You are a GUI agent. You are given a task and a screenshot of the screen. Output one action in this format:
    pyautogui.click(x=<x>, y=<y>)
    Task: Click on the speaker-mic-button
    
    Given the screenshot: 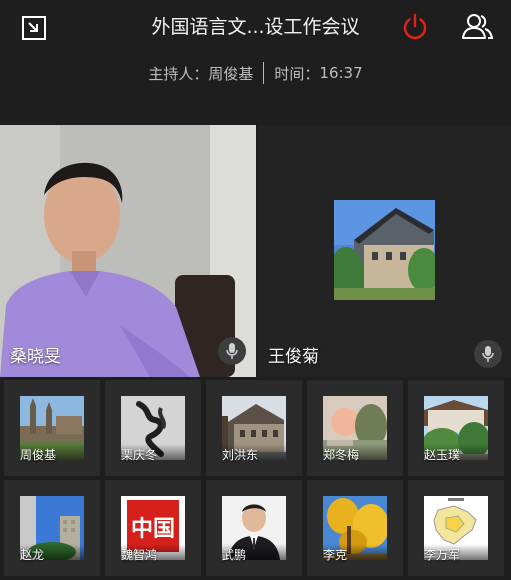 What is the action you would take?
    pyautogui.click(x=232, y=351)
    